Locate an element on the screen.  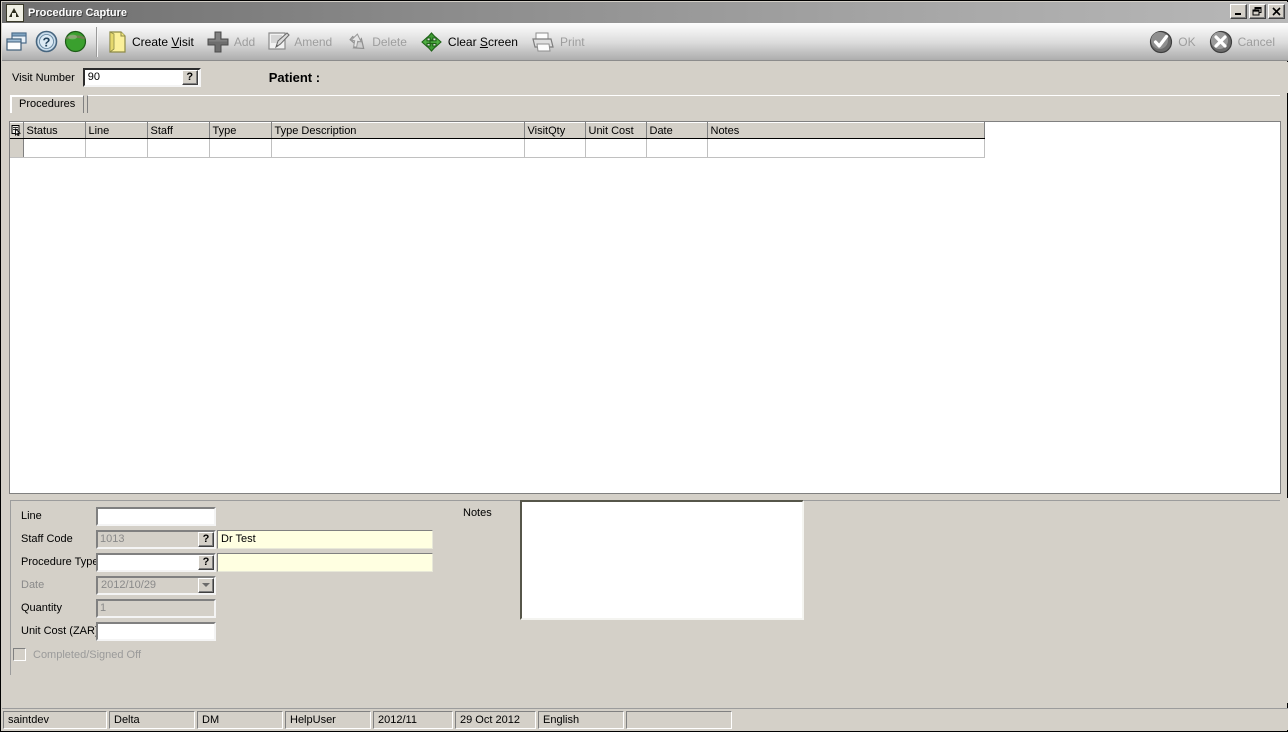
delete-button: Delete is located at coordinates (378, 41).